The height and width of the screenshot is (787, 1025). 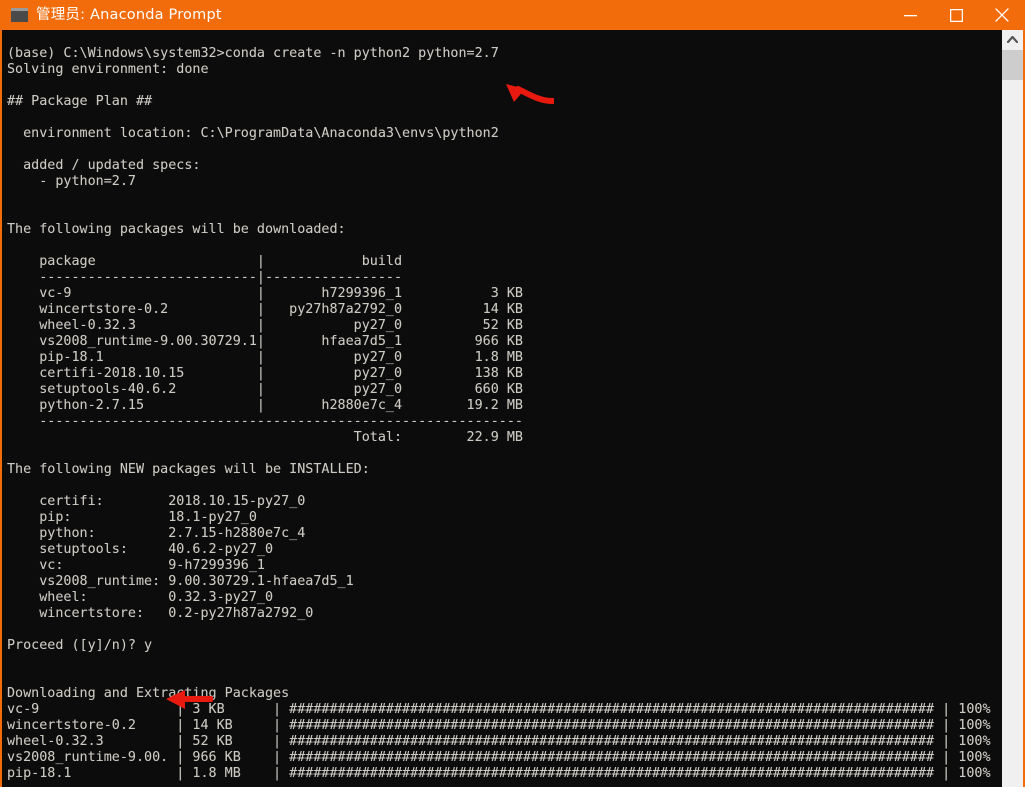 What do you see at coordinates (19, 15) in the screenshot?
I see `console-icon` at bounding box center [19, 15].